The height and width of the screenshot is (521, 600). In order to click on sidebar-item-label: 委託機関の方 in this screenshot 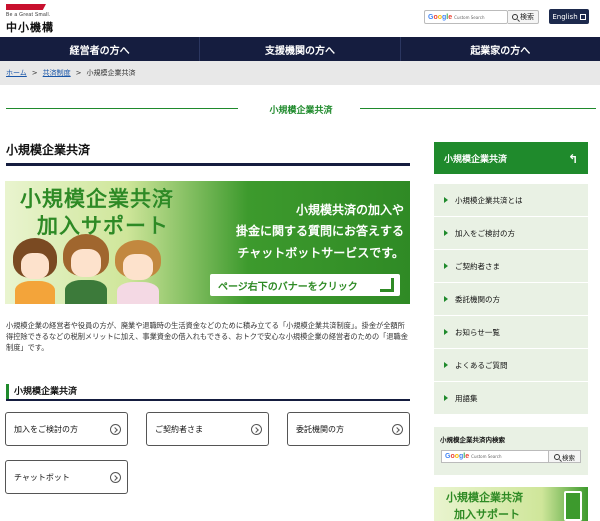, I will do `click(477, 299)`.